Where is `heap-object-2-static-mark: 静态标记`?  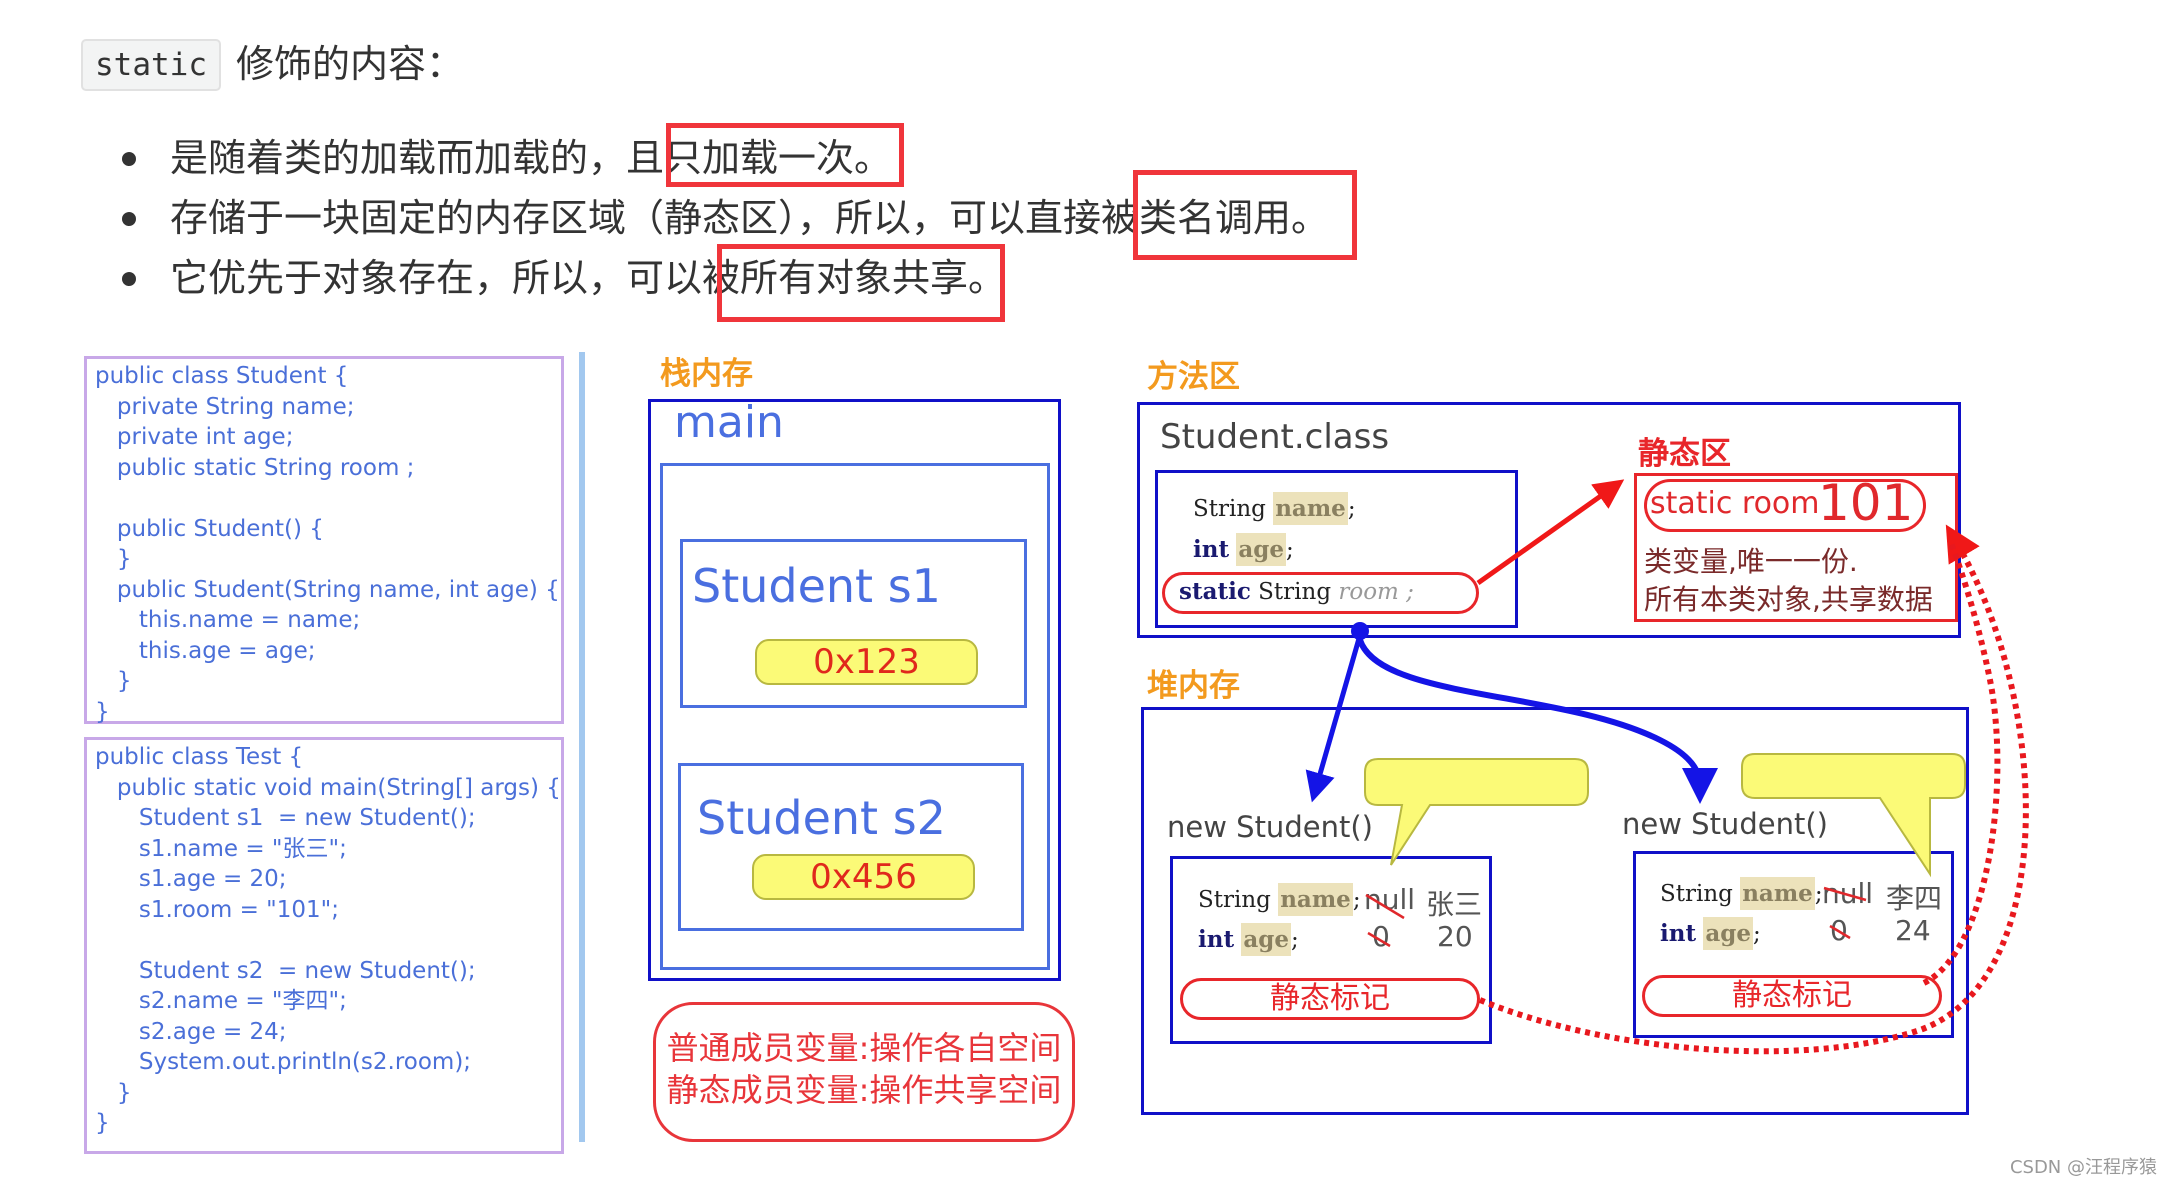
heap-object-2-static-mark: 静态标记 is located at coordinates (1792, 996).